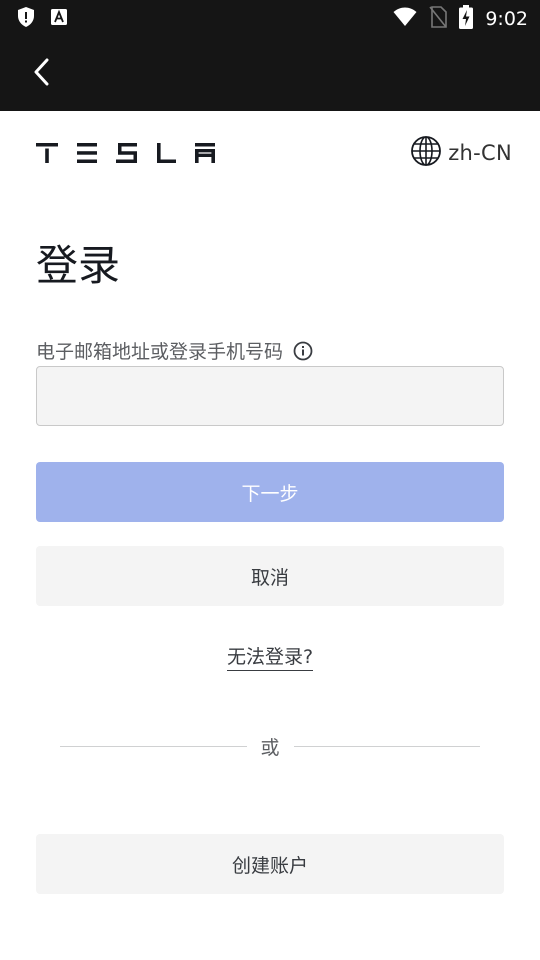 The image size is (540, 960). I want to click on wifi-icon, so click(405, 19).